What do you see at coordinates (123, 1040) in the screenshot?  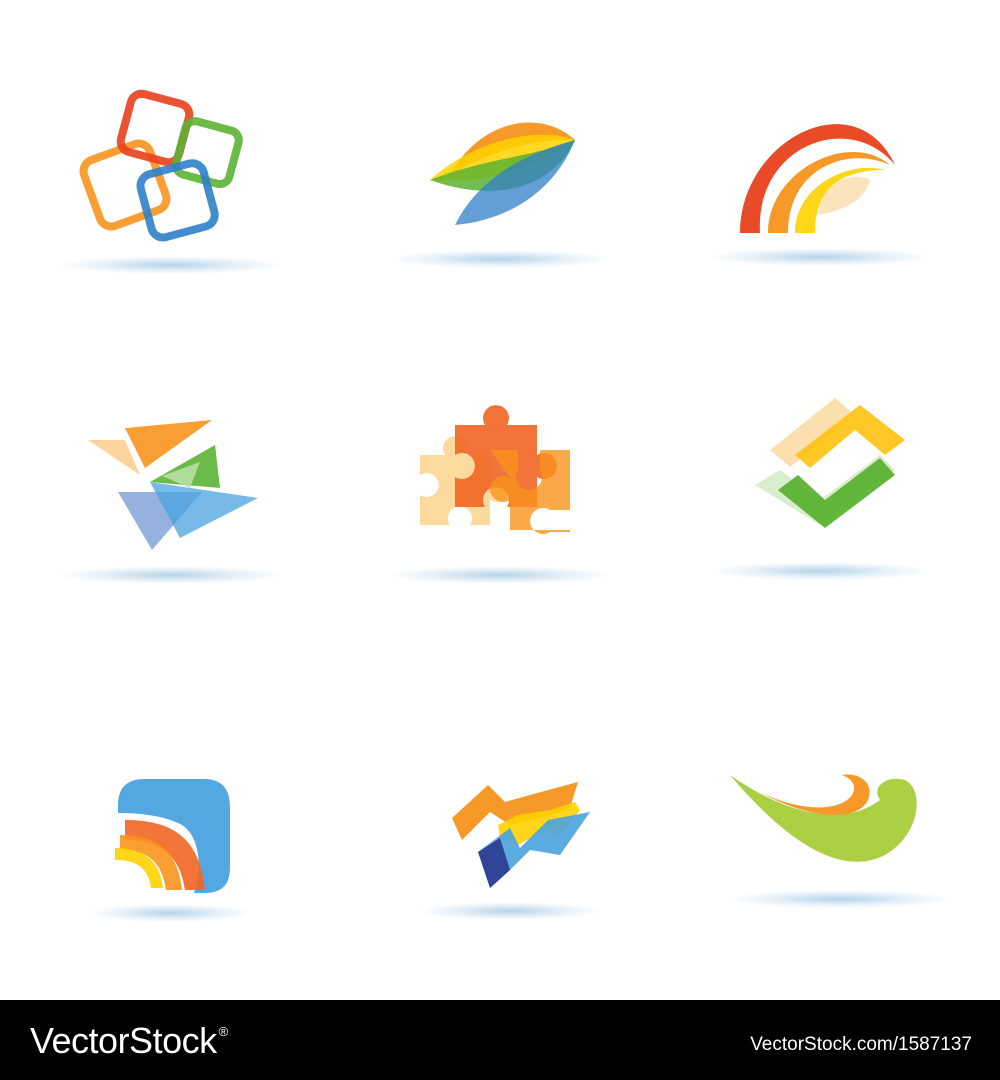 I see `brand-name: VectorStock` at bounding box center [123, 1040].